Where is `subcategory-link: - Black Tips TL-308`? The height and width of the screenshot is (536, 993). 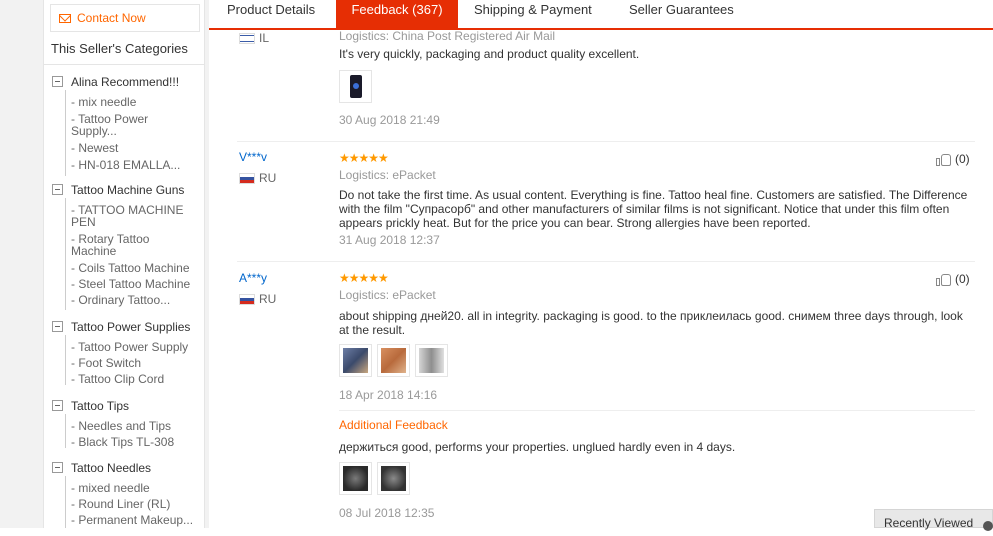
subcategory-link: - Black Tips TL-308 is located at coordinates (122, 442).